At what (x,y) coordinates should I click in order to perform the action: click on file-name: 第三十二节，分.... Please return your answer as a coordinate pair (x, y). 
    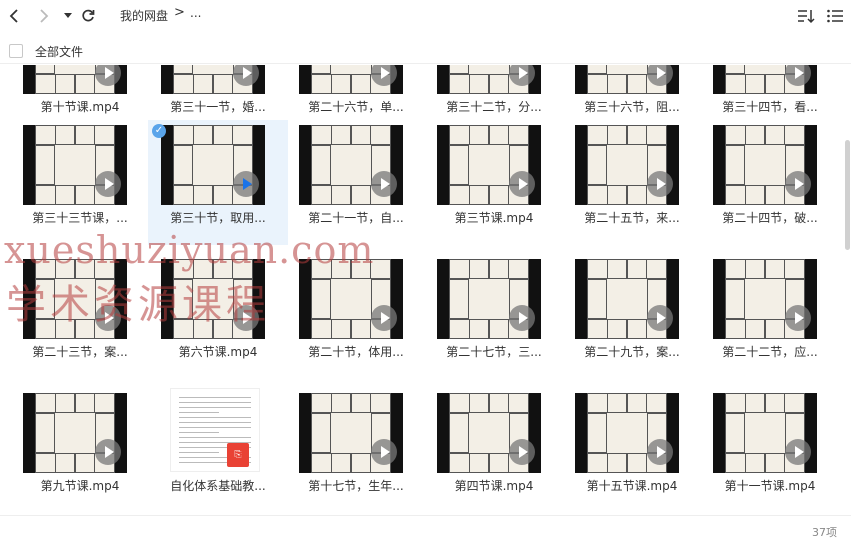
    Looking at the image, I should click on (494, 107).